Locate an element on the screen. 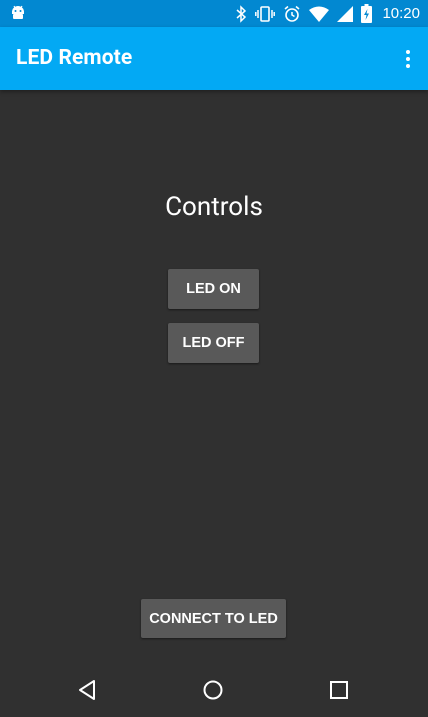 This screenshot has width=428, height=717. bluetooth-icon is located at coordinates (241, 13).